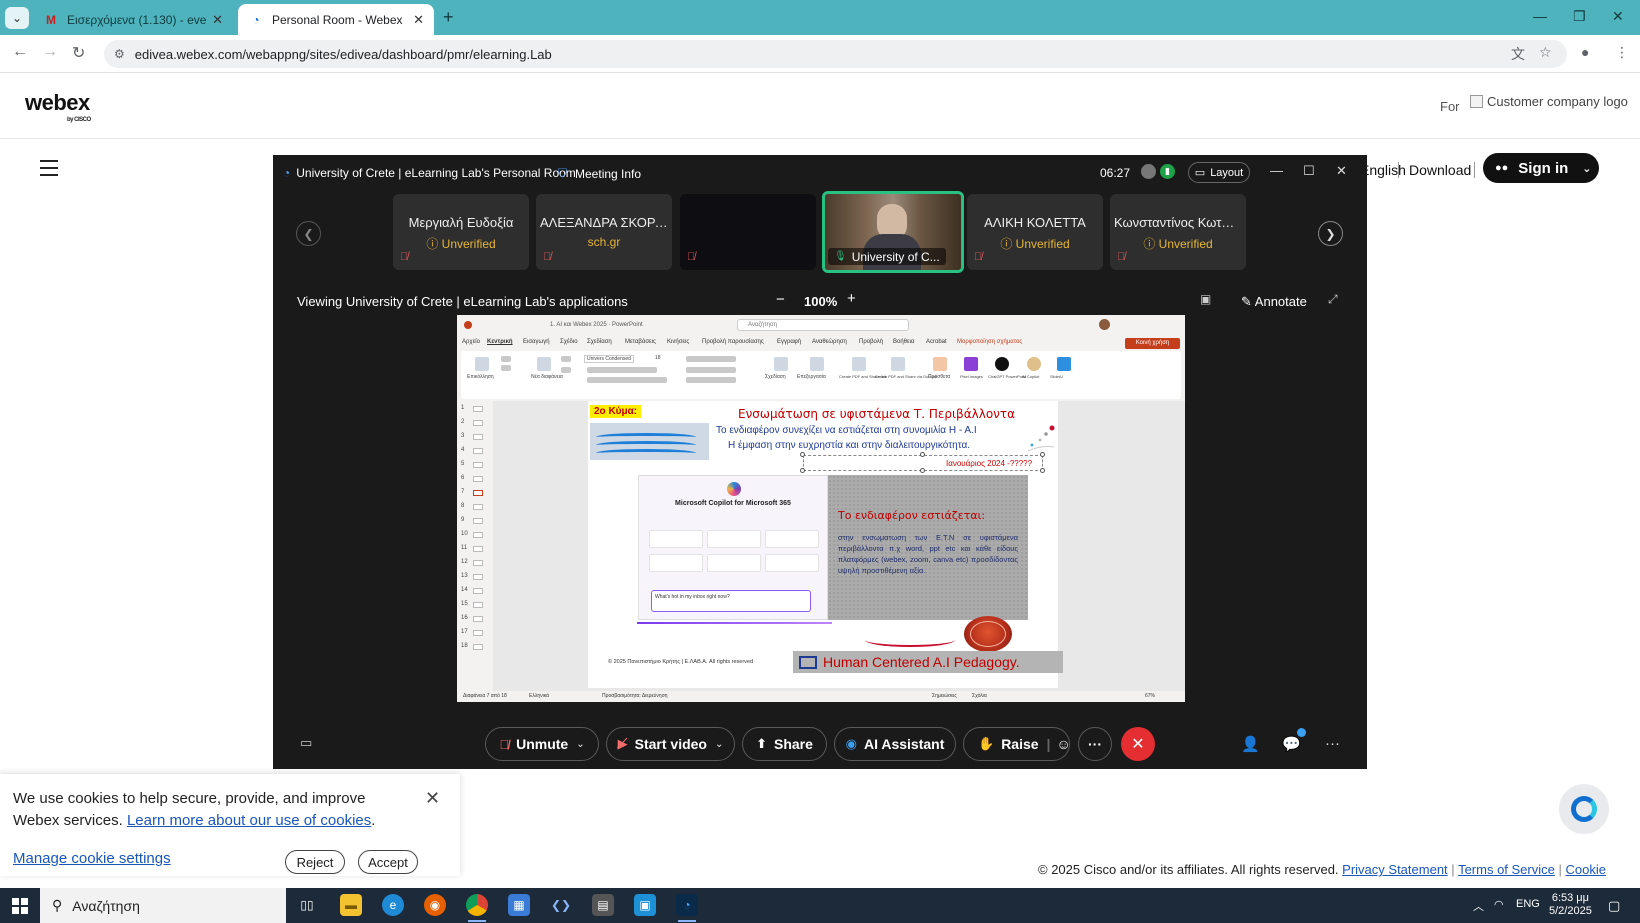 This screenshot has height=923, width=1640. What do you see at coordinates (1063, 744) in the screenshot?
I see `reactions-icon: ☺` at bounding box center [1063, 744].